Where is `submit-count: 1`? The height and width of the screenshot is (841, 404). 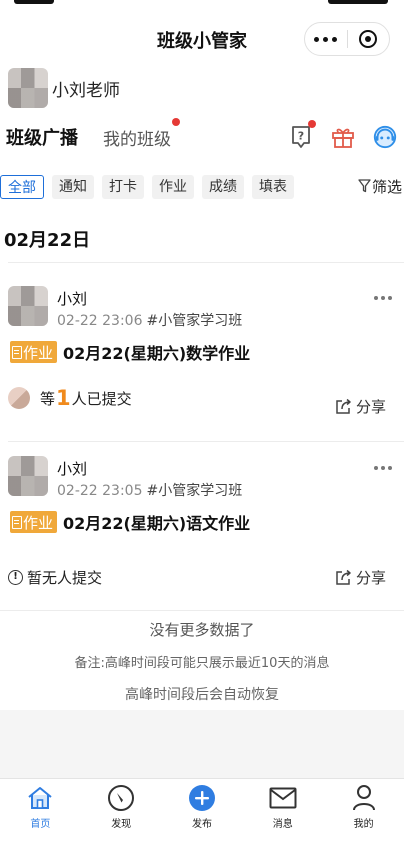
submit-count: 1 is located at coordinates (63, 398).